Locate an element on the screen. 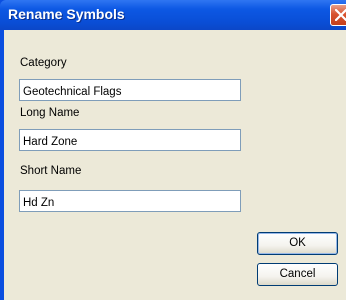 This screenshot has height=300, width=346. dialog-title: Rename Symbols is located at coordinates (66, 14).